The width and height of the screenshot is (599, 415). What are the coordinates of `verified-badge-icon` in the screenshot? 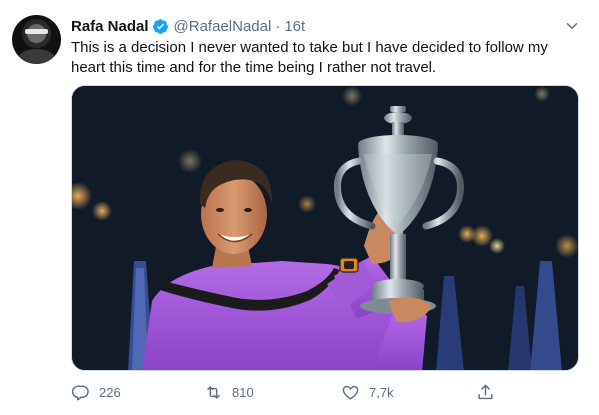 It's located at (160, 26).